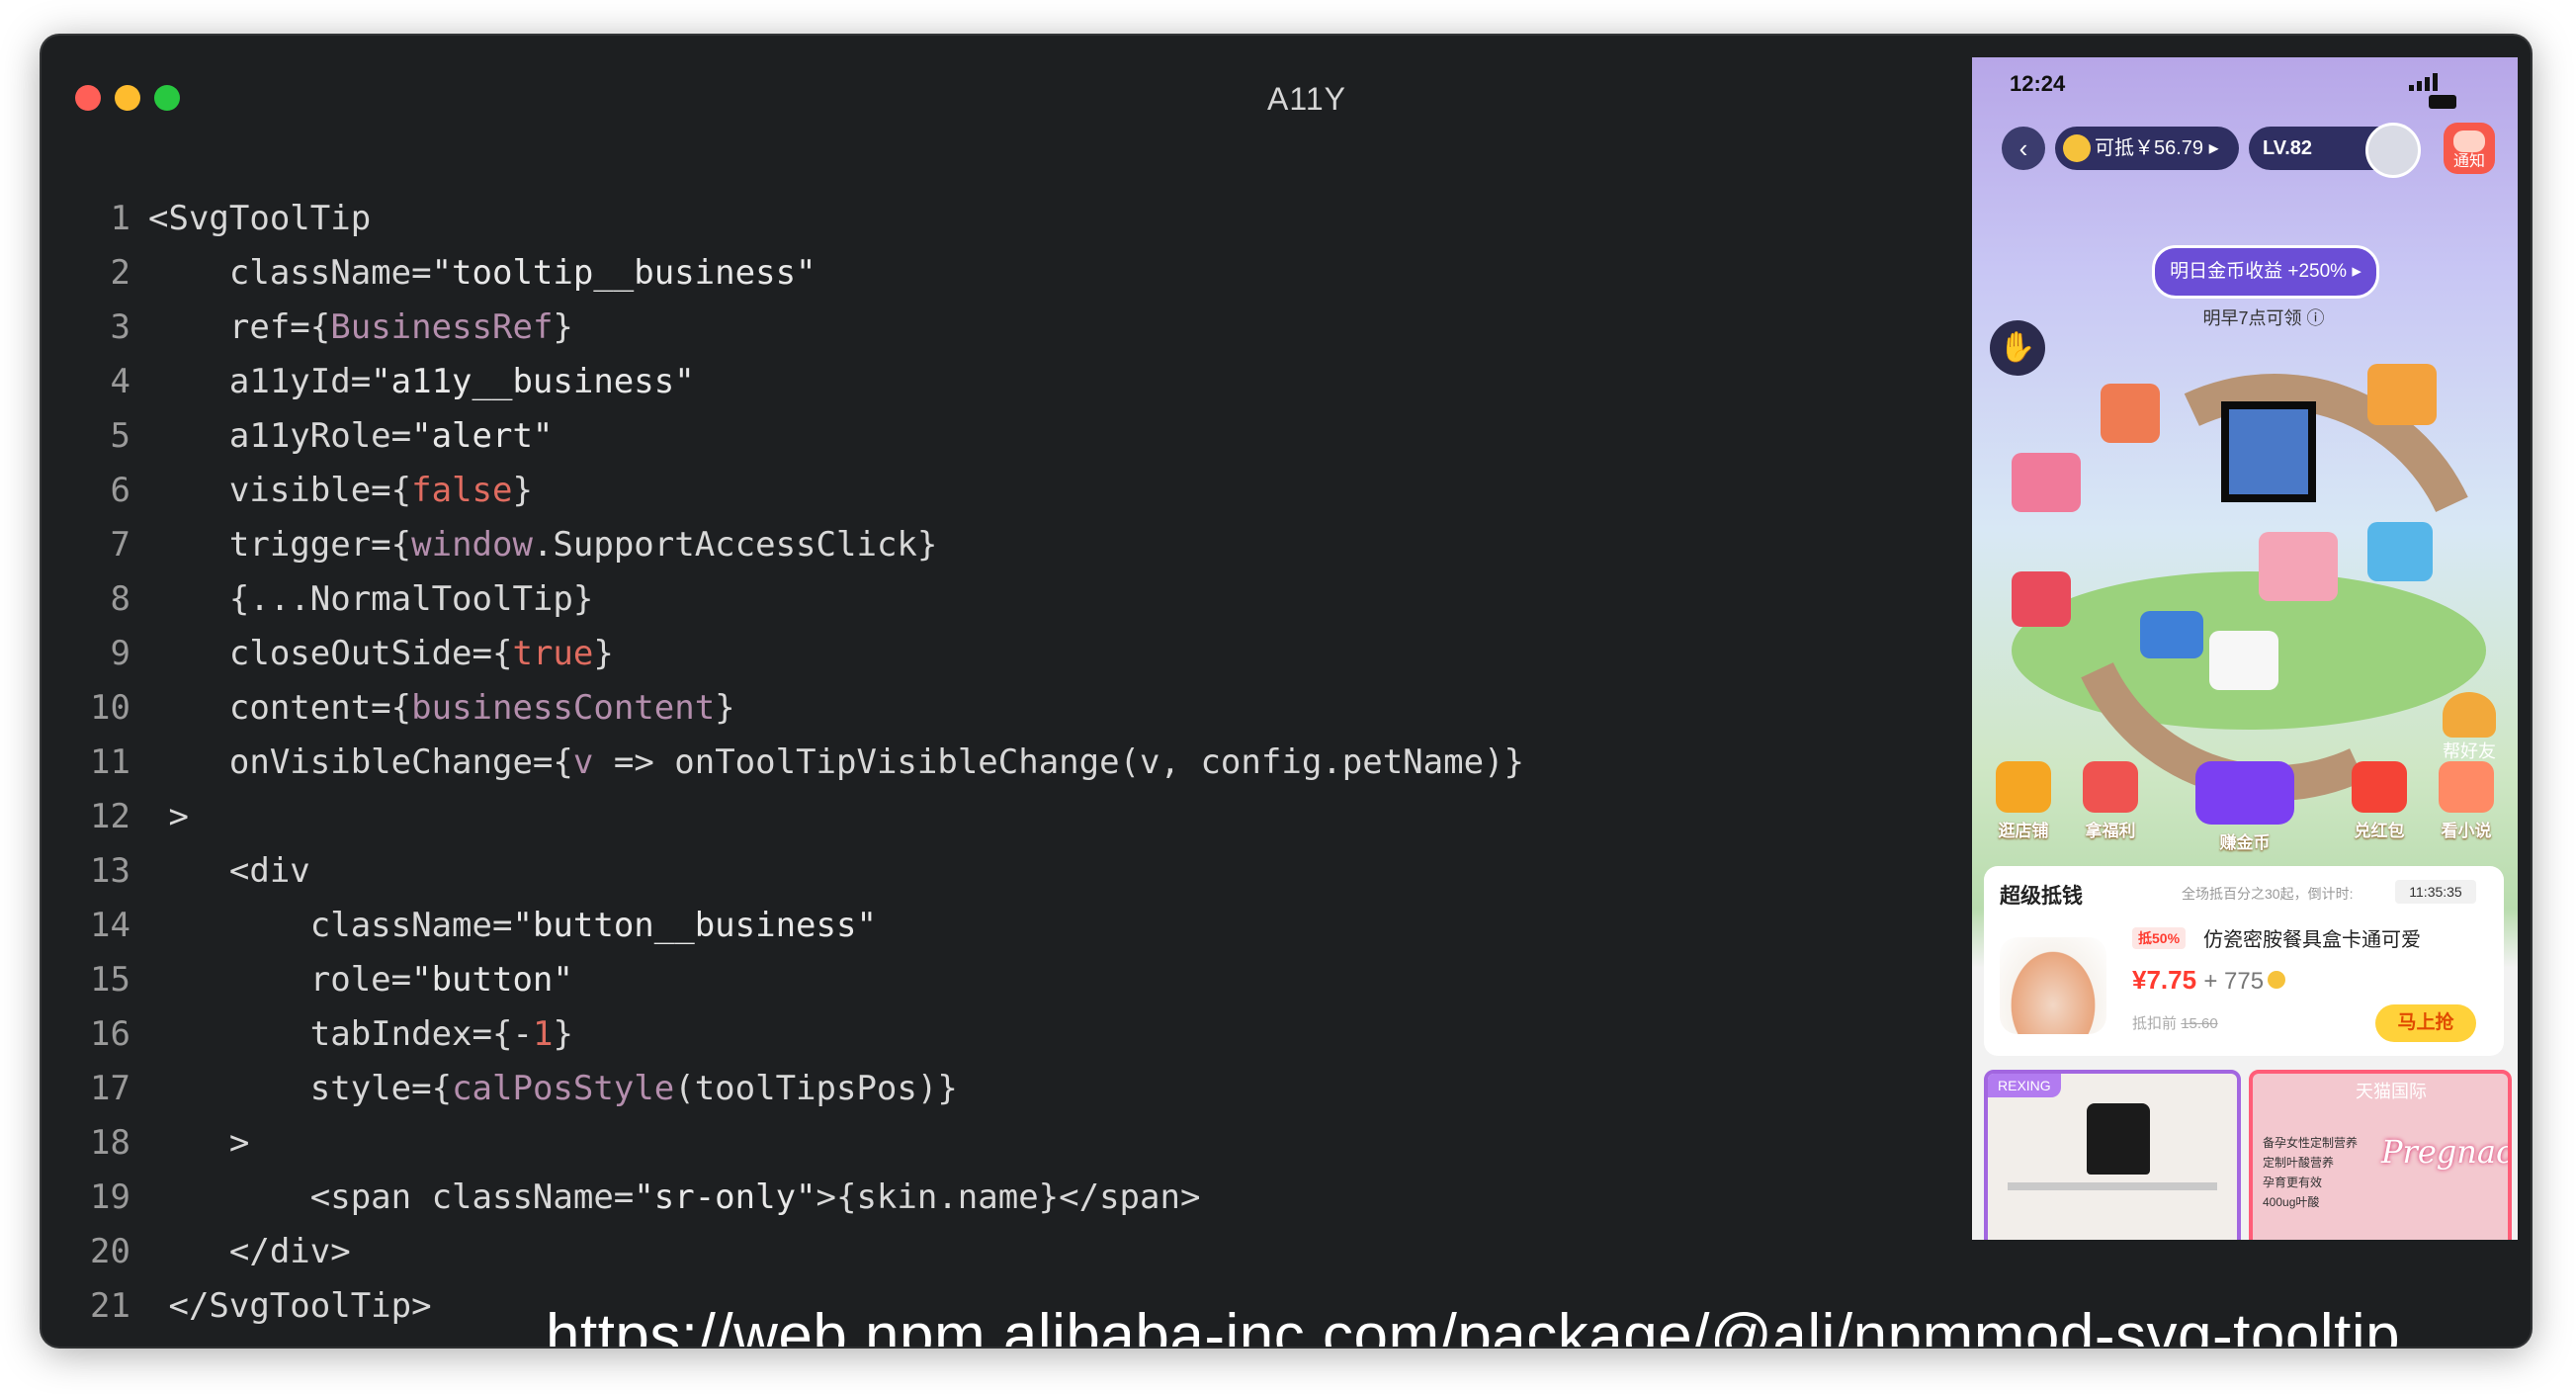 The height and width of the screenshot is (1394, 2576). I want to click on focused-item-highlight, so click(2268, 451).